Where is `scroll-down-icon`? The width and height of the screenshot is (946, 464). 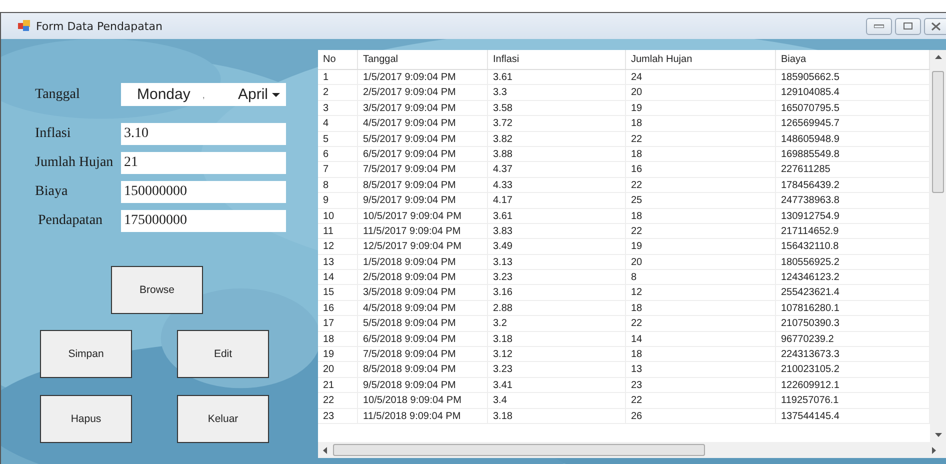
scroll-down-icon is located at coordinates (938, 435).